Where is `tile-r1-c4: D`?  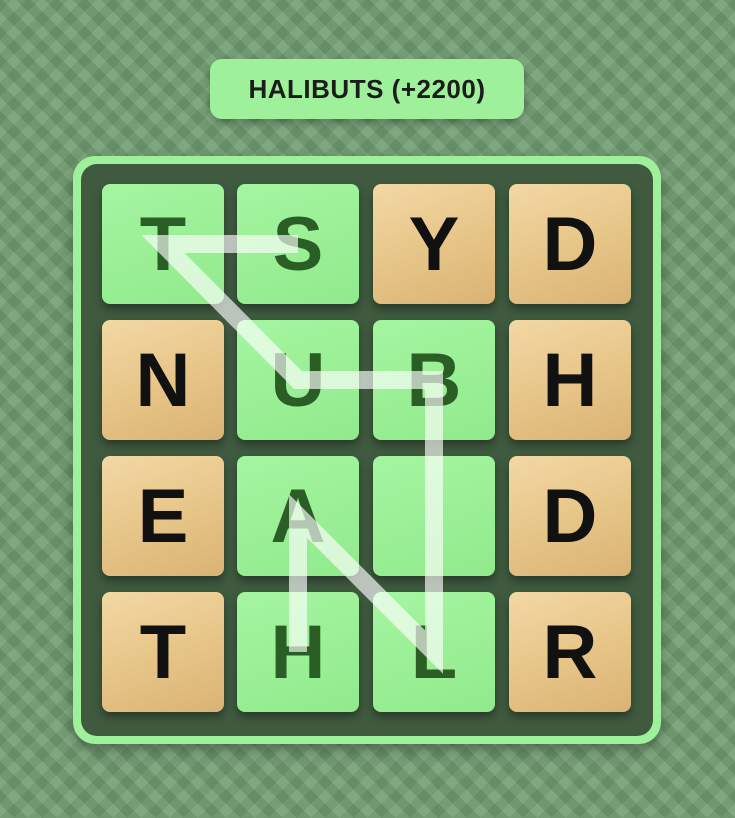 tile-r1-c4: D is located at coordinates (570, 244).